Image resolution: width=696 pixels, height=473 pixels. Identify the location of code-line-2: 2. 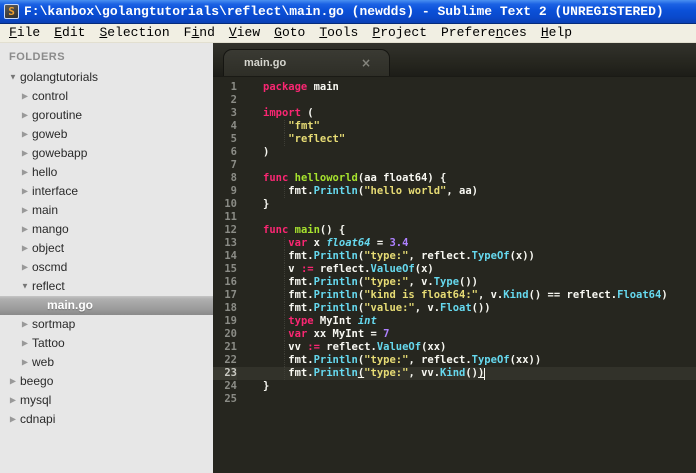
(454, 100).